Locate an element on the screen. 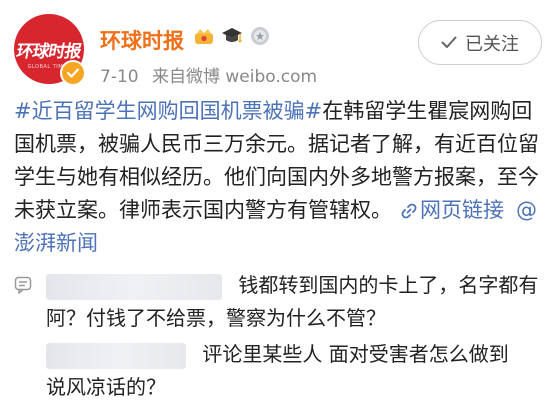  topic-hashtag: #近百留学生网购回国机票被骗# is located at coordinates (168, 111).